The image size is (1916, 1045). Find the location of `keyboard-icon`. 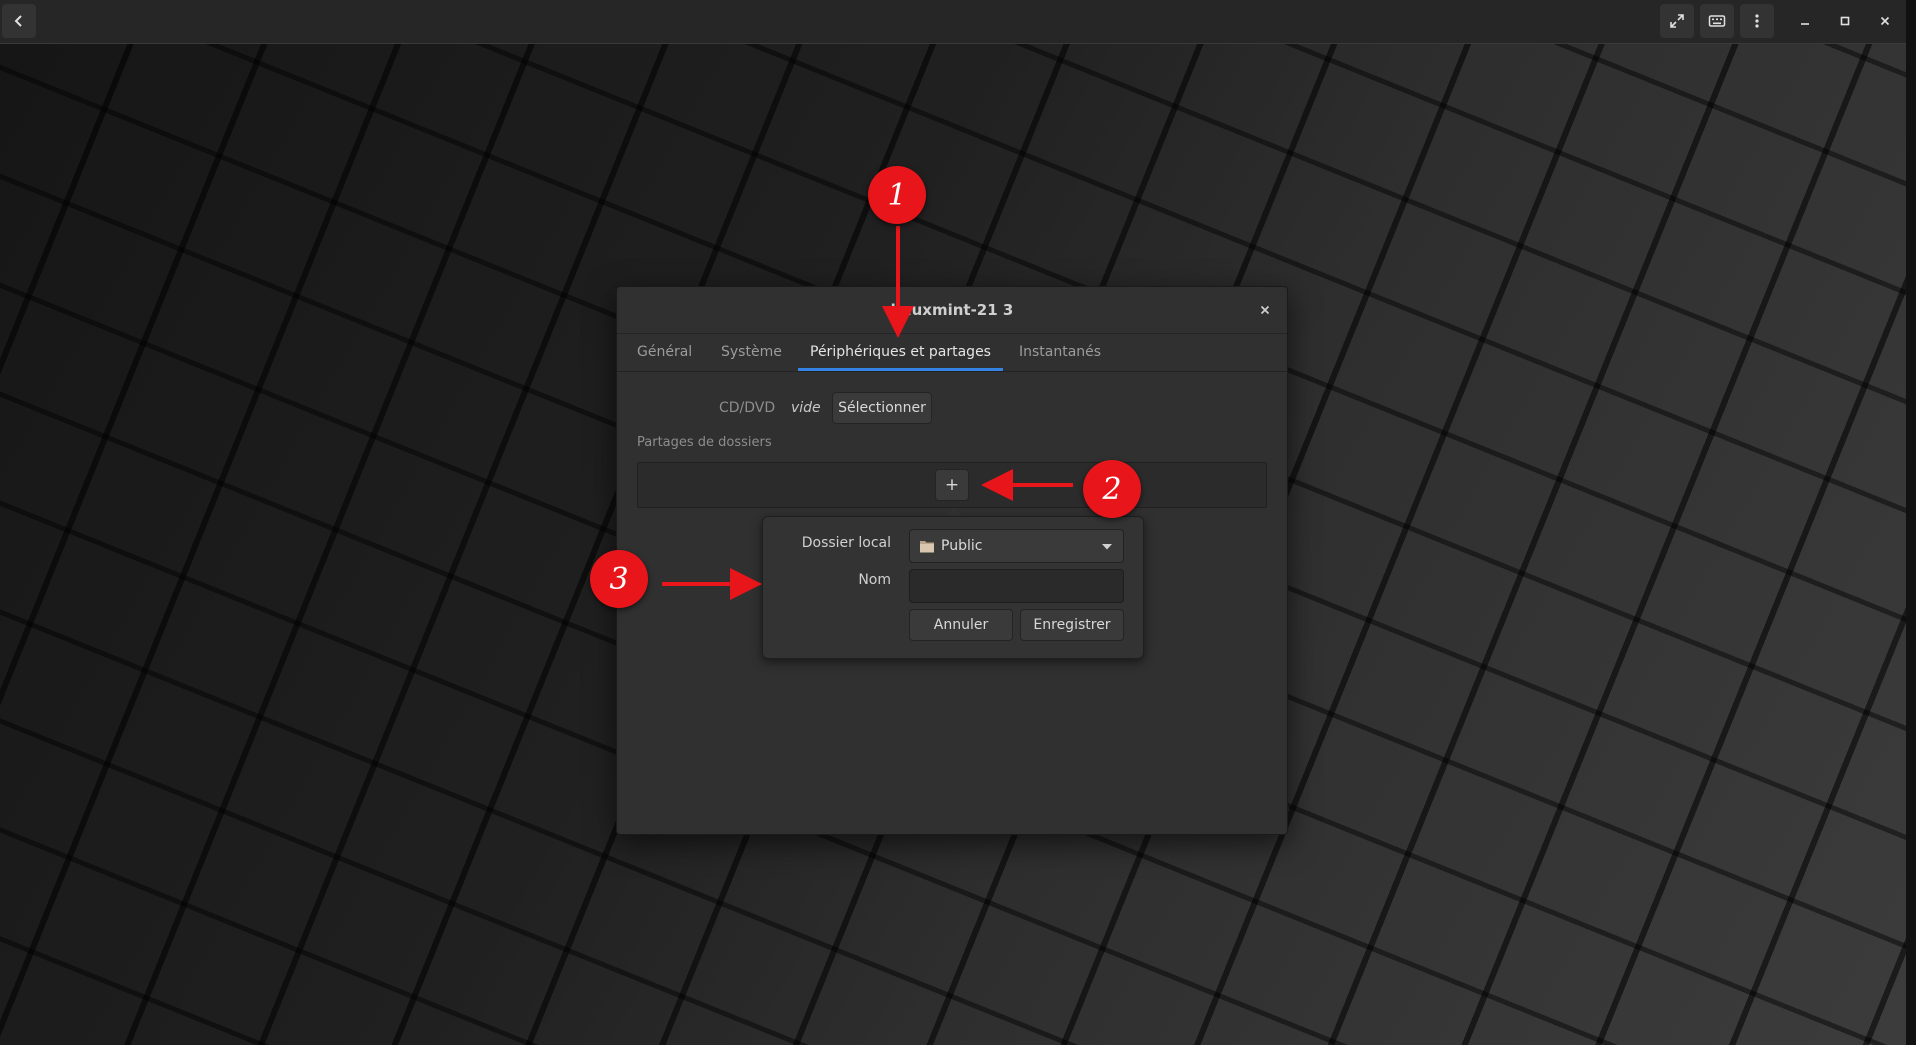

keyboard-icon is located at coordinates (1717, 21).